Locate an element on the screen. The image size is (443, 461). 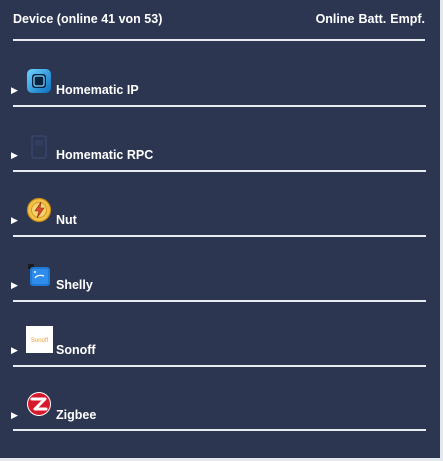
group-label: Sonoff is located at coordinates (76, 350).